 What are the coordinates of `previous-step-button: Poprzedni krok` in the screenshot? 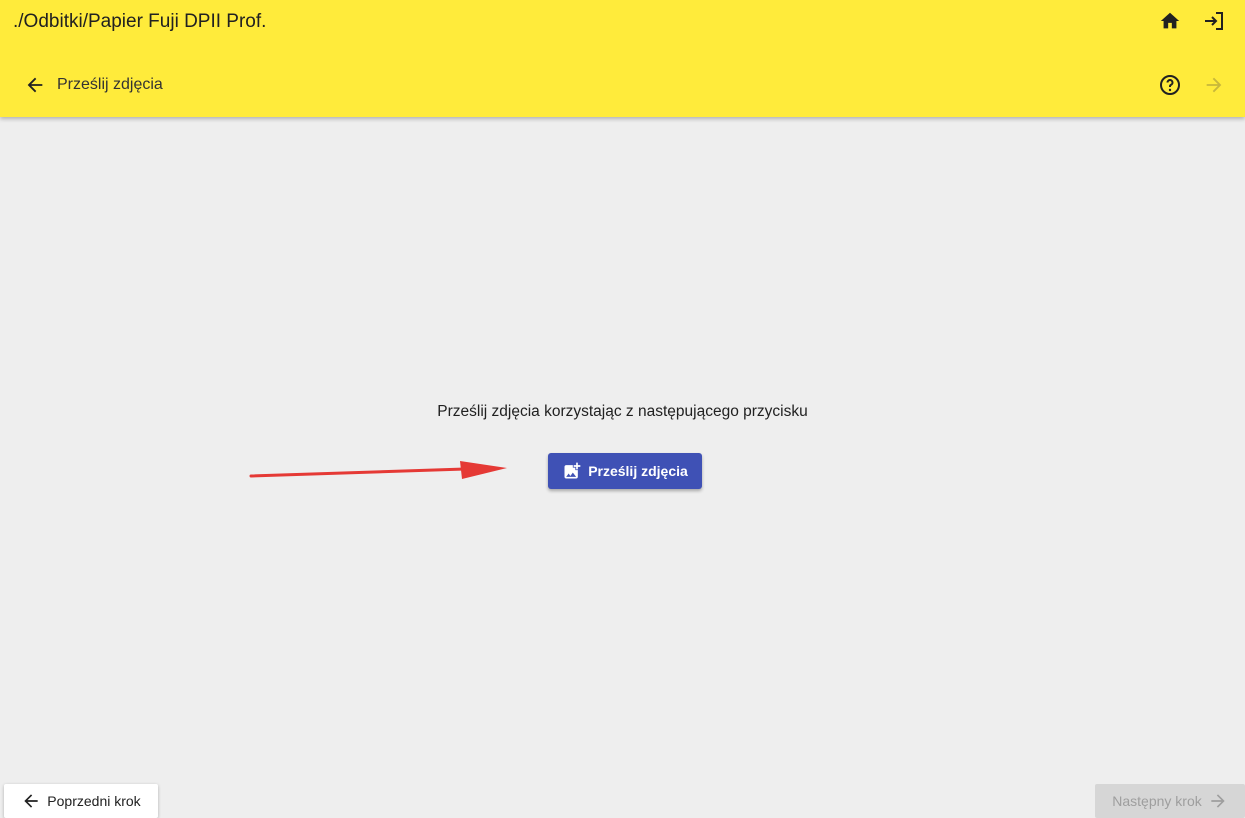 It's located at (81, 801).